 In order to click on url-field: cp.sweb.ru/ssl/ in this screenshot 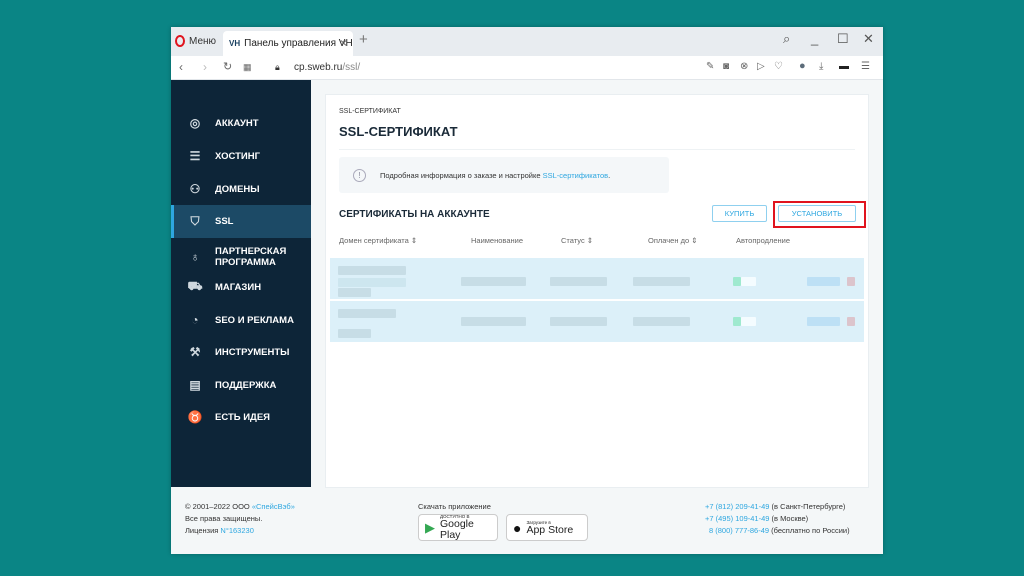, I will do `click(327, 67)`.